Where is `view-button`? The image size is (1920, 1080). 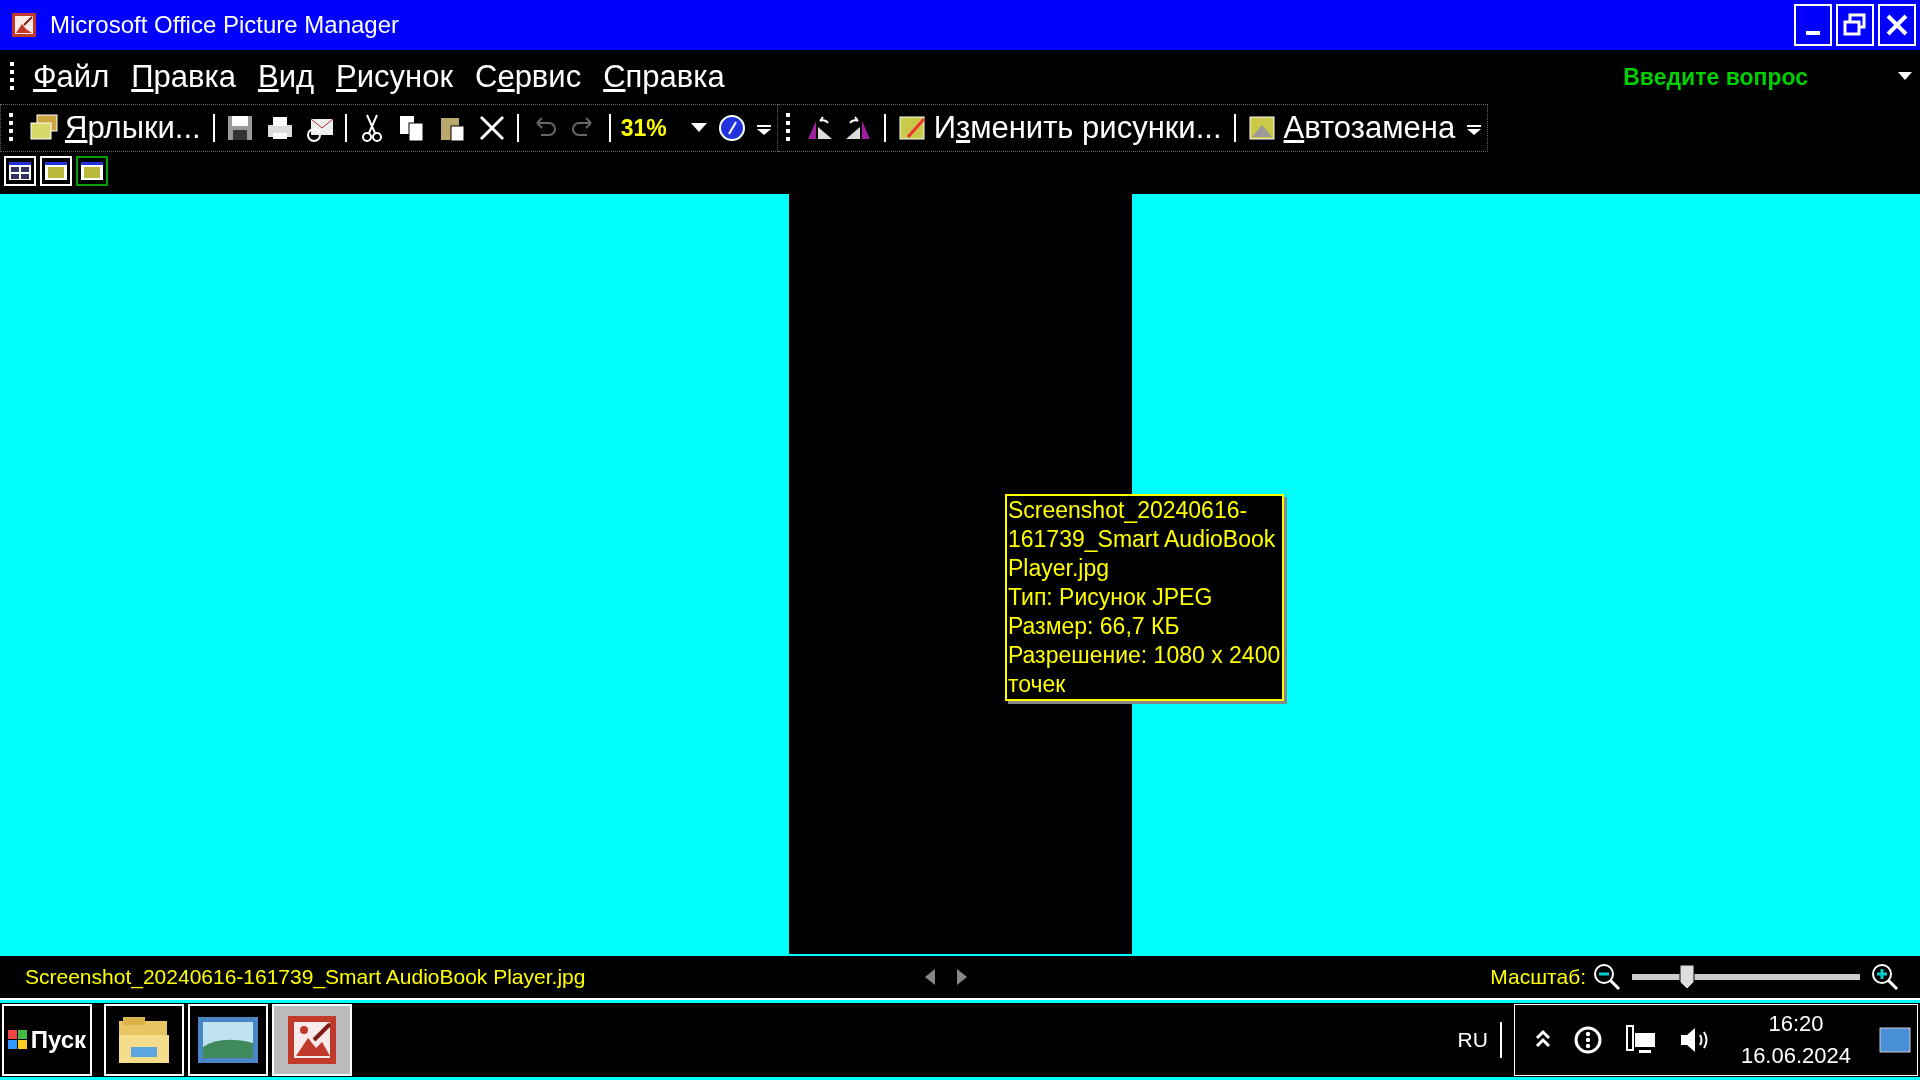
view-button is located at coordinates (92, 171).